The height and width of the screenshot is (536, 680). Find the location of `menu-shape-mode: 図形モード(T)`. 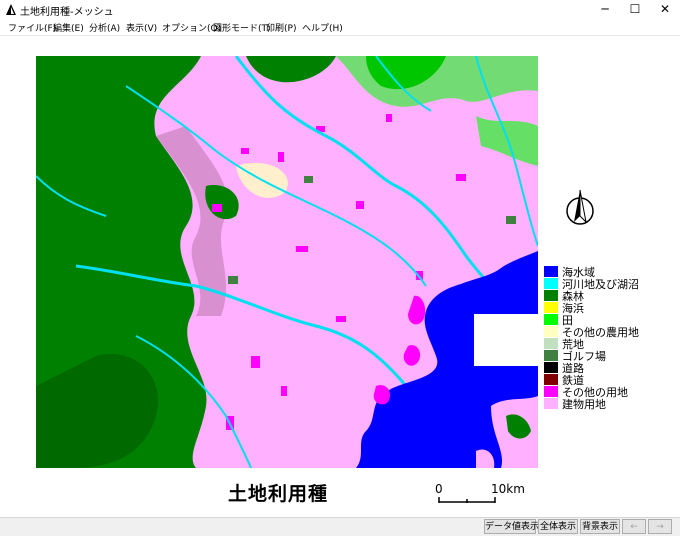

menu-shape-mode: 図形モード(T) is located at coordinates (242, 27).